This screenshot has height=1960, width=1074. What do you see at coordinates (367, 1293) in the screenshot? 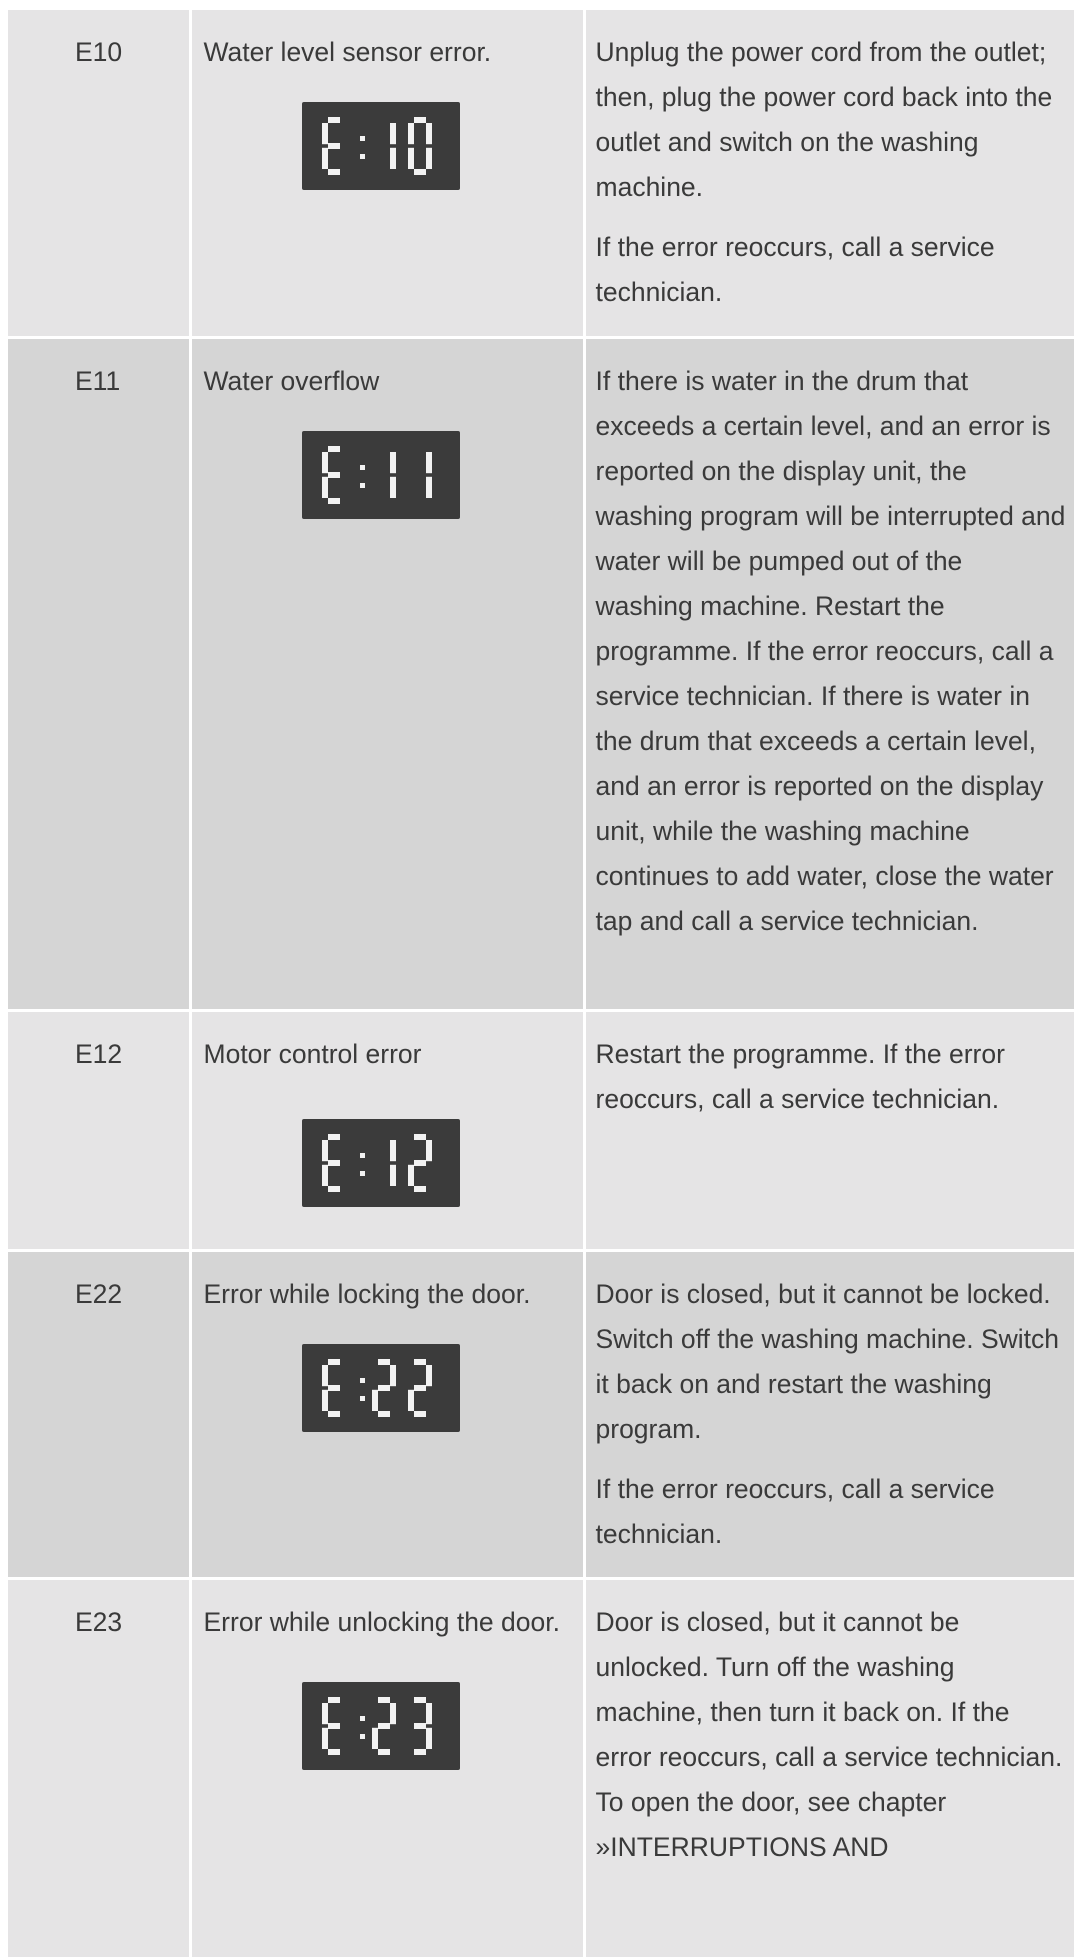
I see `error-description: Error while locking the door.` at bounding box center [367, 1293].